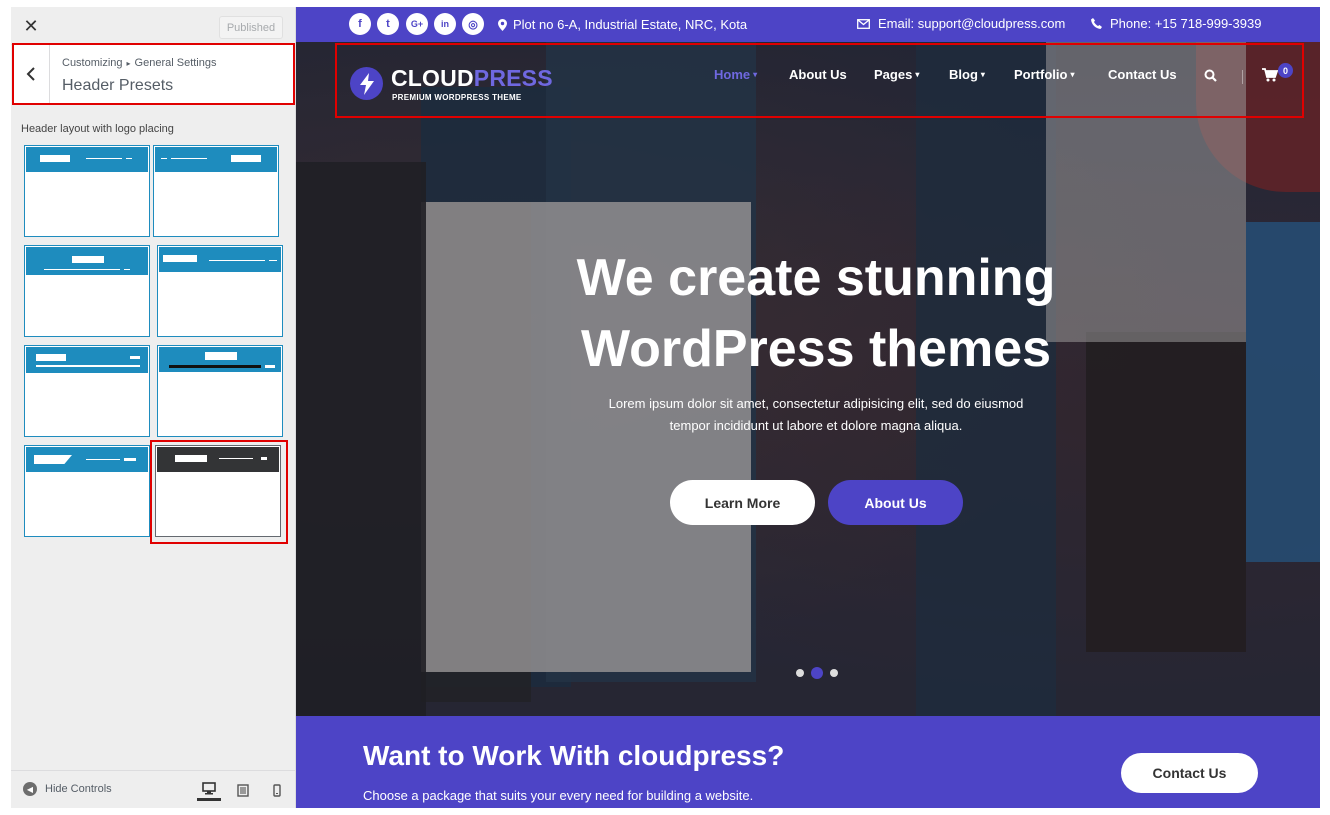 This screenshot has height=815, width=1330. What do you see at coordinates (513, 78) in the screenshot?
I see `logo-word-press: PRESS` at bounding box center [513, 78].